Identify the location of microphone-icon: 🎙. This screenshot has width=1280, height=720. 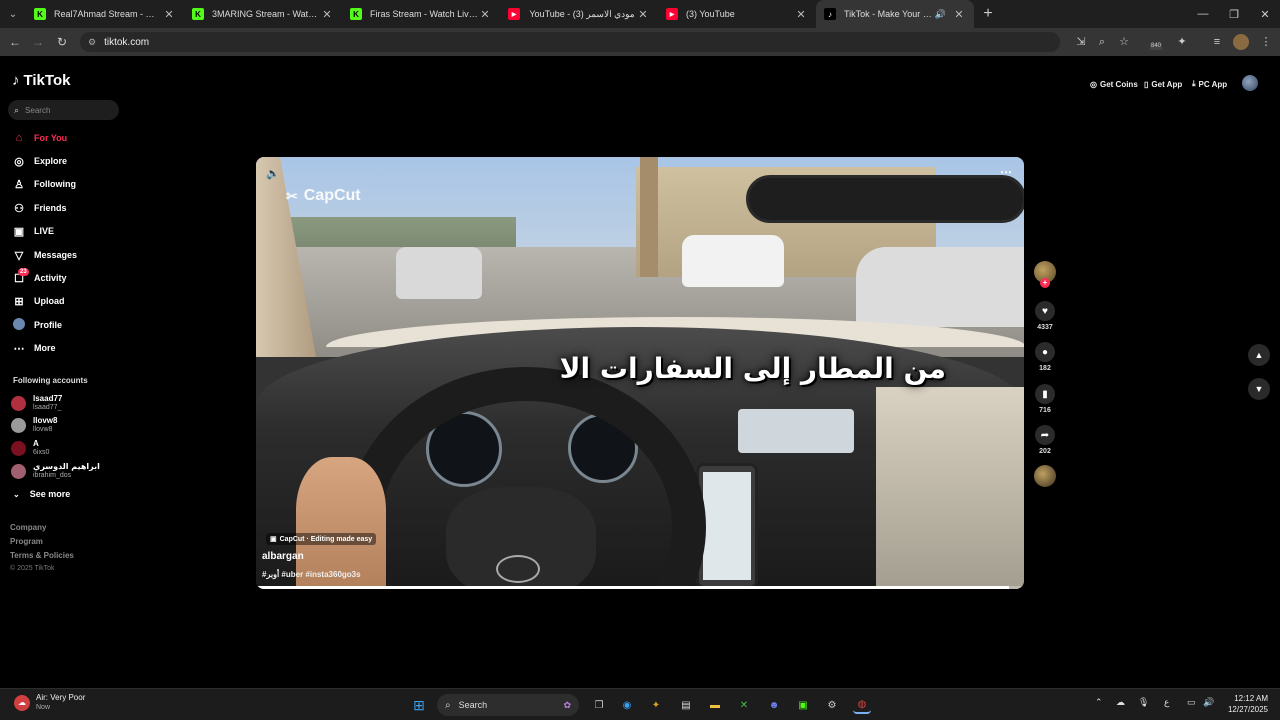
(1143, 702).